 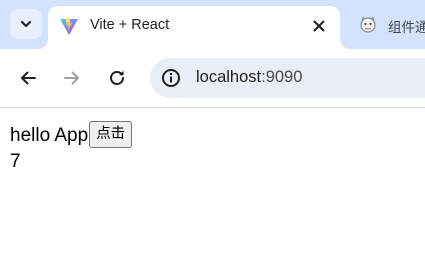 I want to click on hello-row: hello App 点击, so click(x=71, y=134).